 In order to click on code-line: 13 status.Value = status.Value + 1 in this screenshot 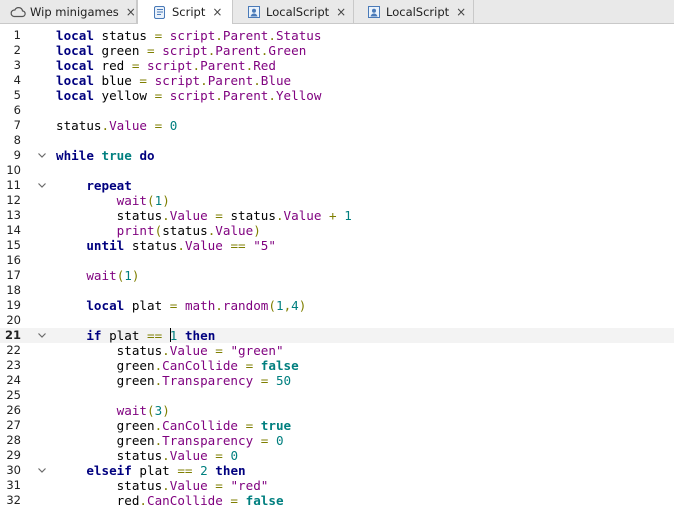, I will do `click(337, 215)`.